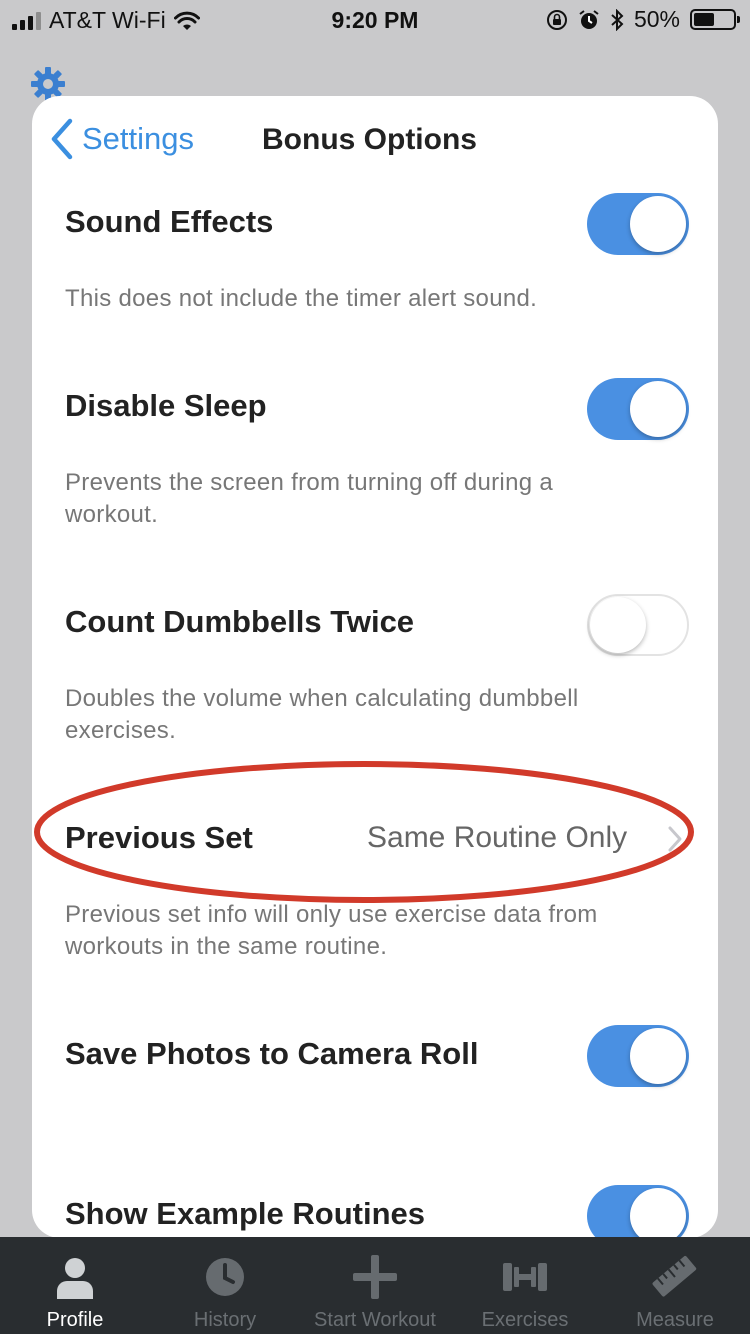 Image resolution: width=750 pixels, height=1334 pixels. I want to click on chevron-right-icon, so click(675, 839).